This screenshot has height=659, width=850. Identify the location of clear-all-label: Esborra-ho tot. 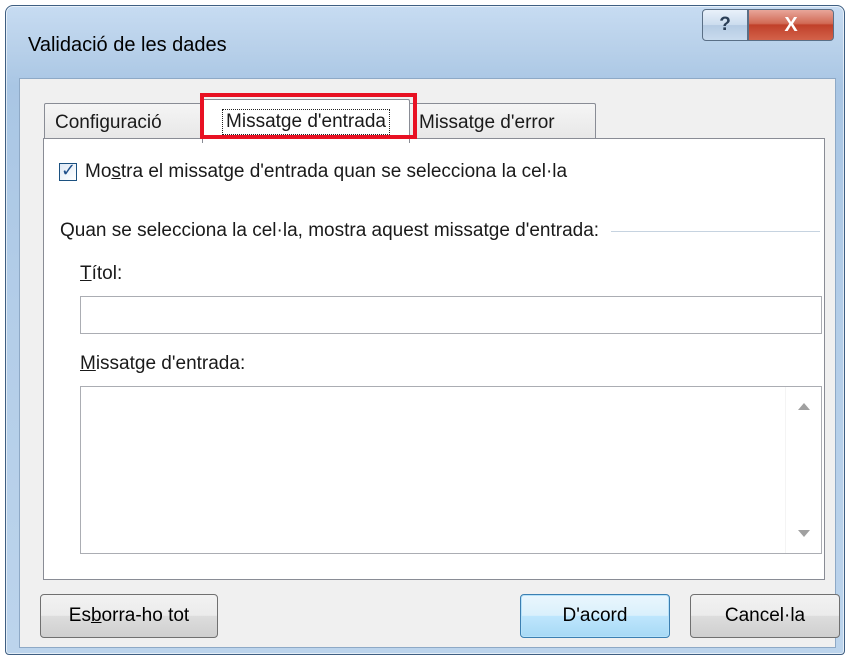
(129, 615).